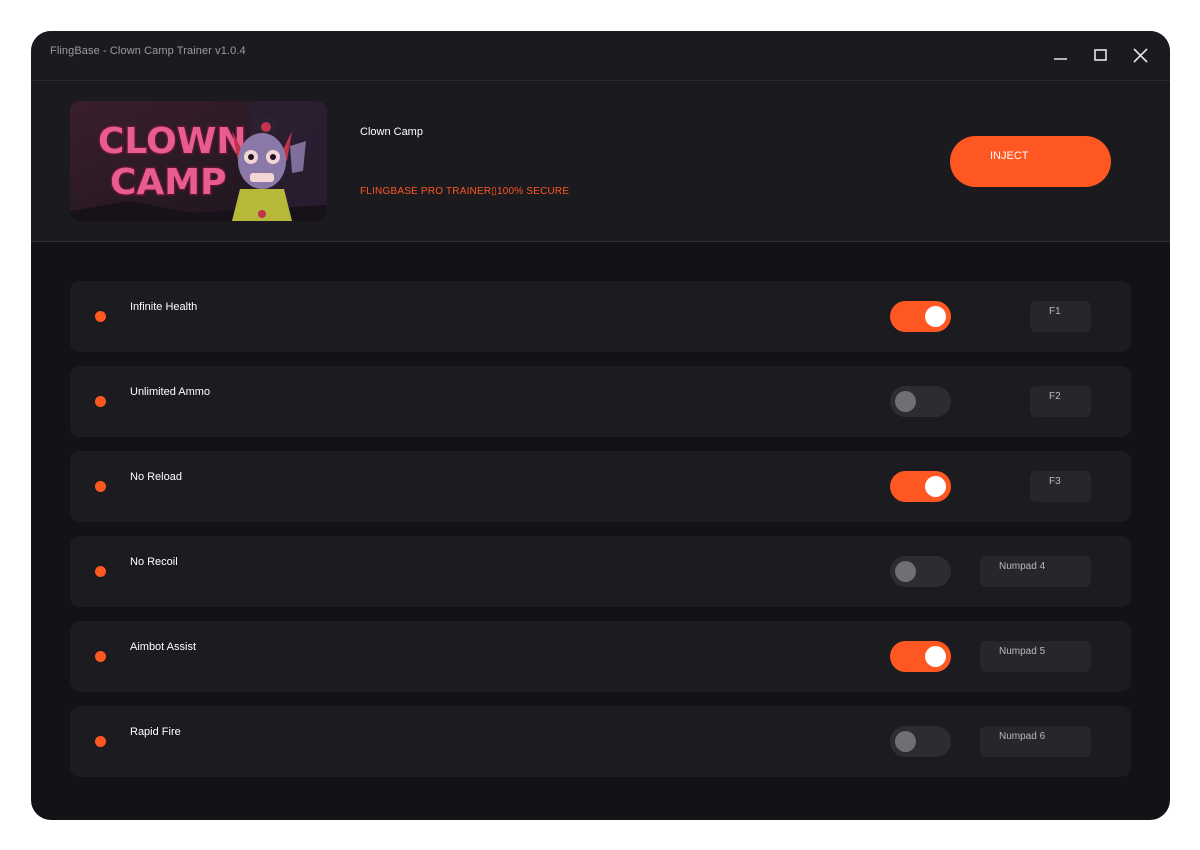 Image resolution: width=1200 pixels, height=850 pixels. I want to click on hotkey-label: F1, so click(1055, 311).